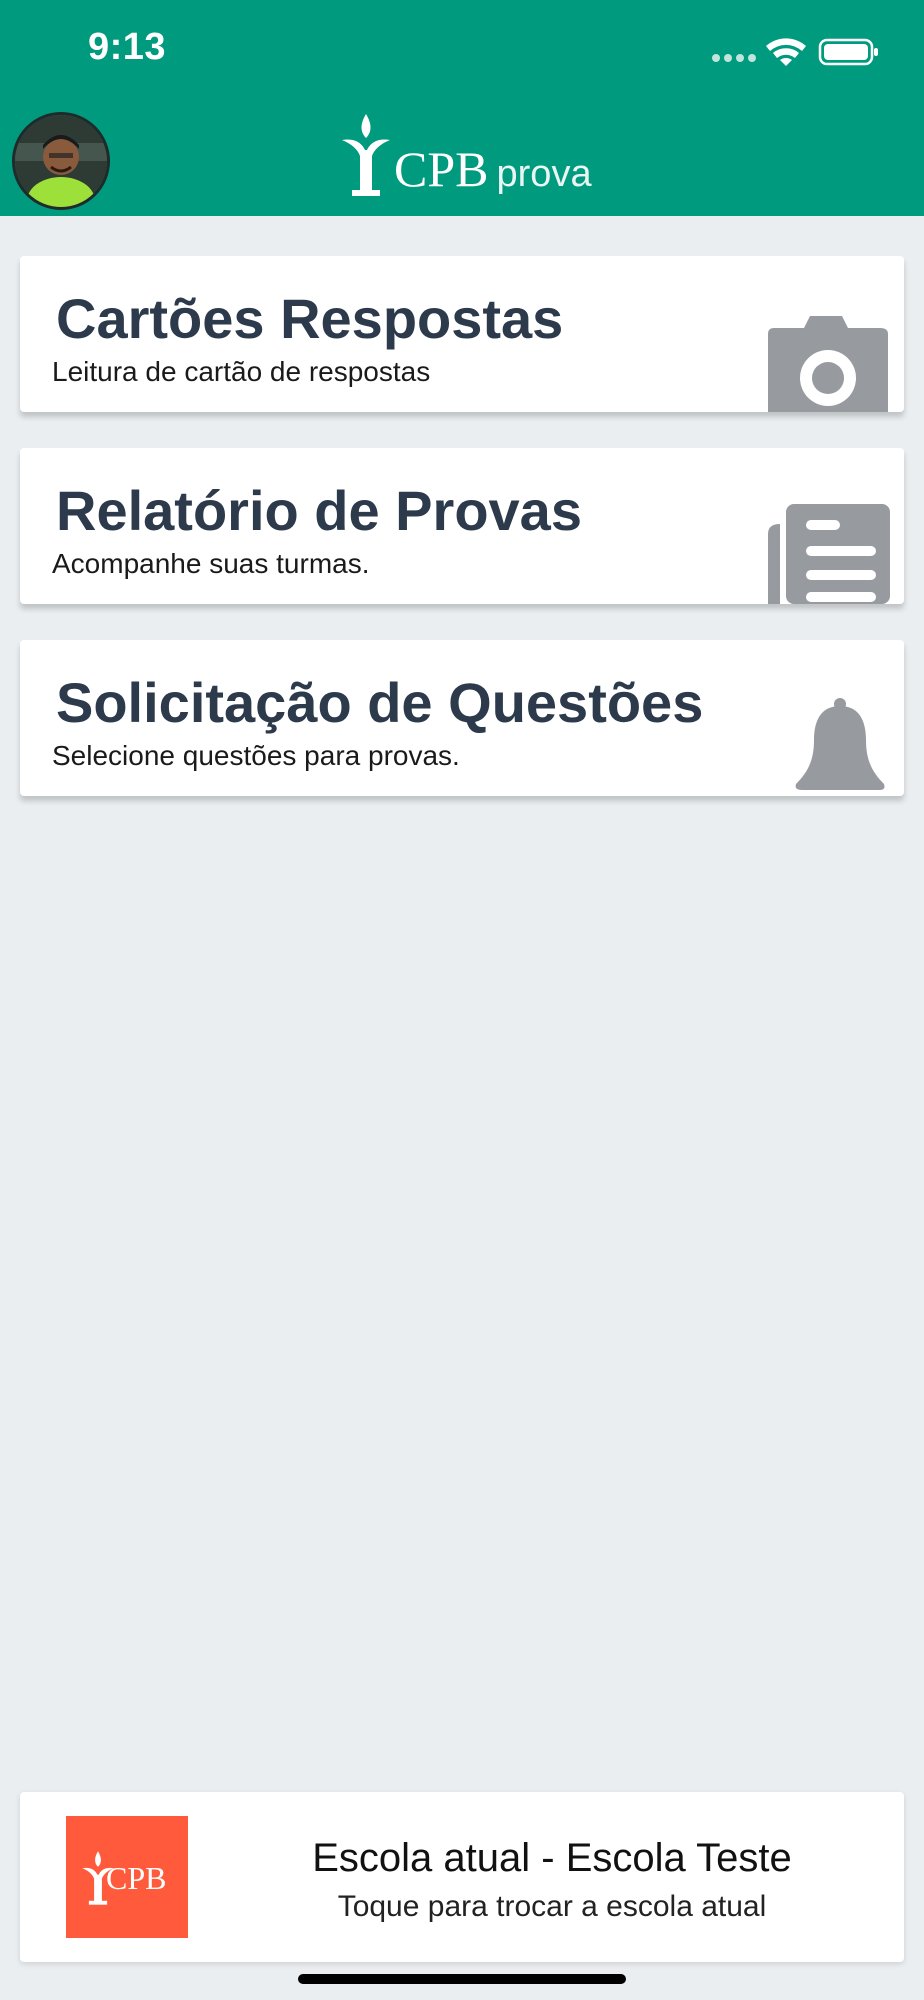 The image size is (924, 2000). I want to click on tree-logo-icon, so click(366, 155).